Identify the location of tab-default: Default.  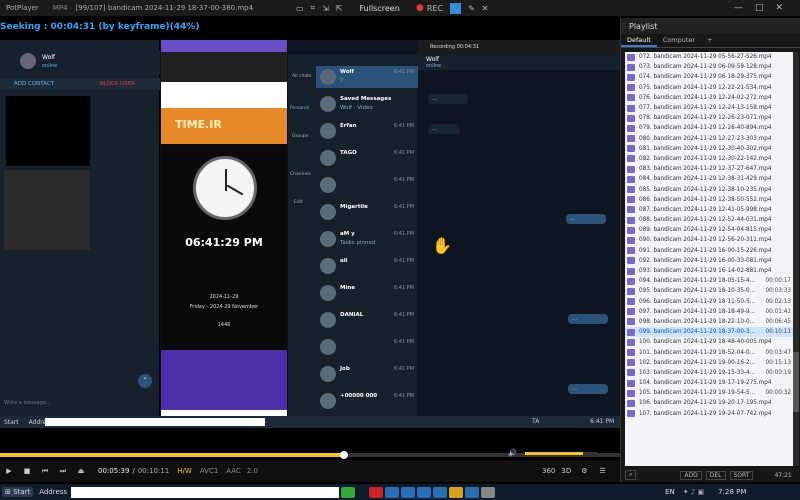
(639, 40).